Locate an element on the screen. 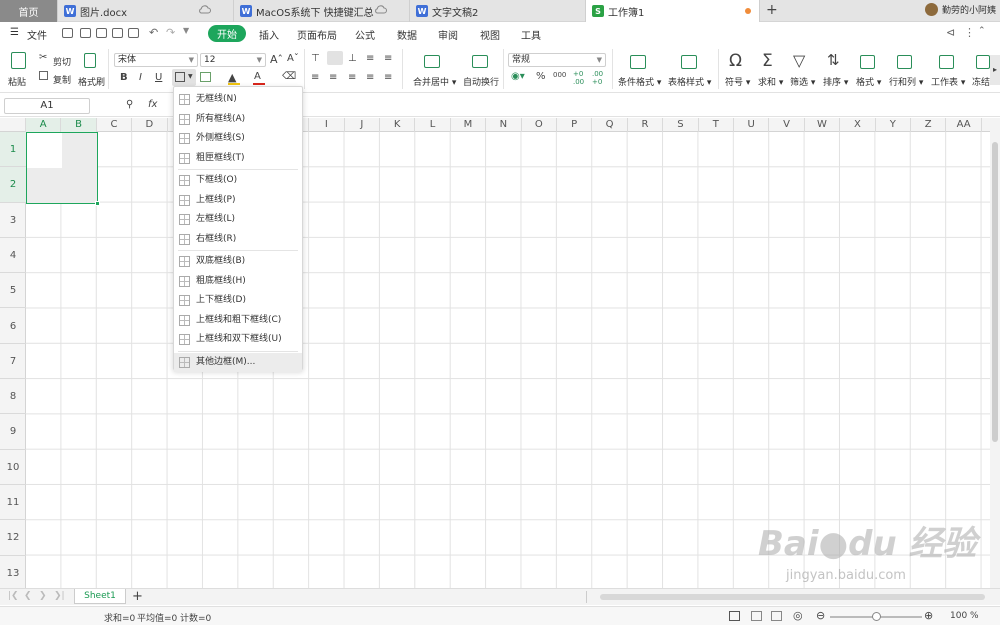 Image resolution: width=1000 pixels, height=625 pixels. border-menu-item: 左框线(L) is located at coordinates (238, 219).